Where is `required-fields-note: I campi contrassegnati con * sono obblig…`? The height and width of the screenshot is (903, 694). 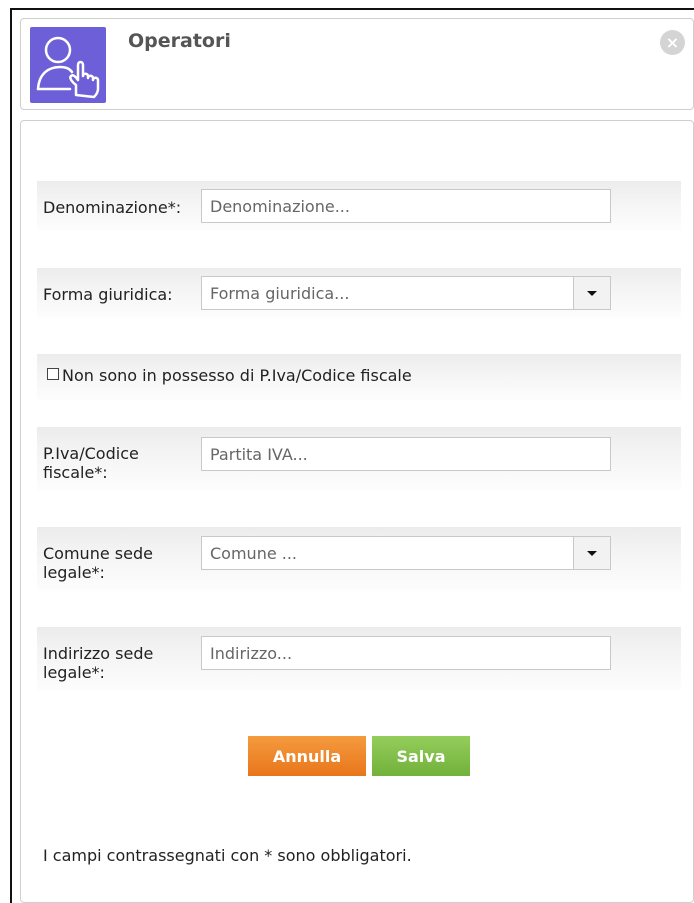
required-fields-note: I campi contrassegnati con * sono obblig… is located at coordinates (227, 855).